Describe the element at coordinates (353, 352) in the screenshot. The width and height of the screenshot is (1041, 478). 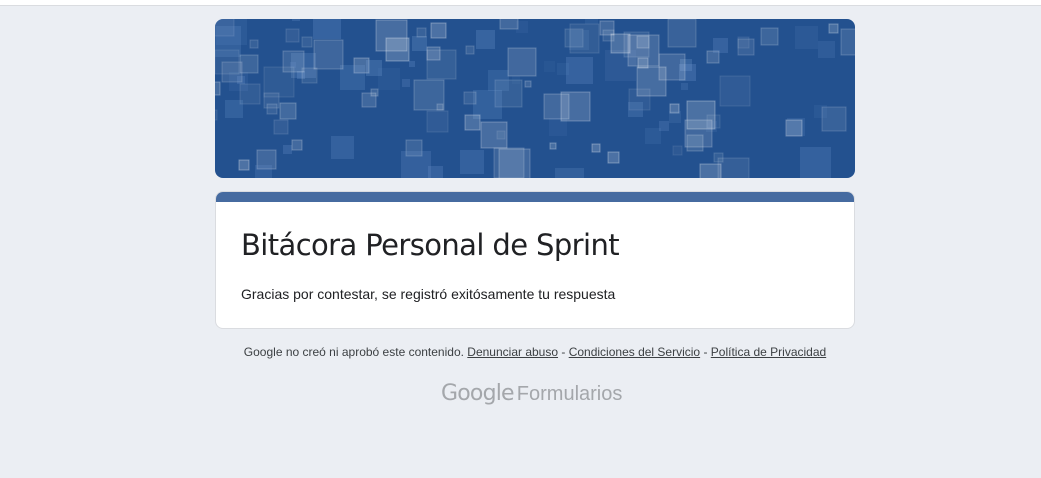
I see `disclaimer-text: Google no creó ni aprobó este contenido.` at that location.